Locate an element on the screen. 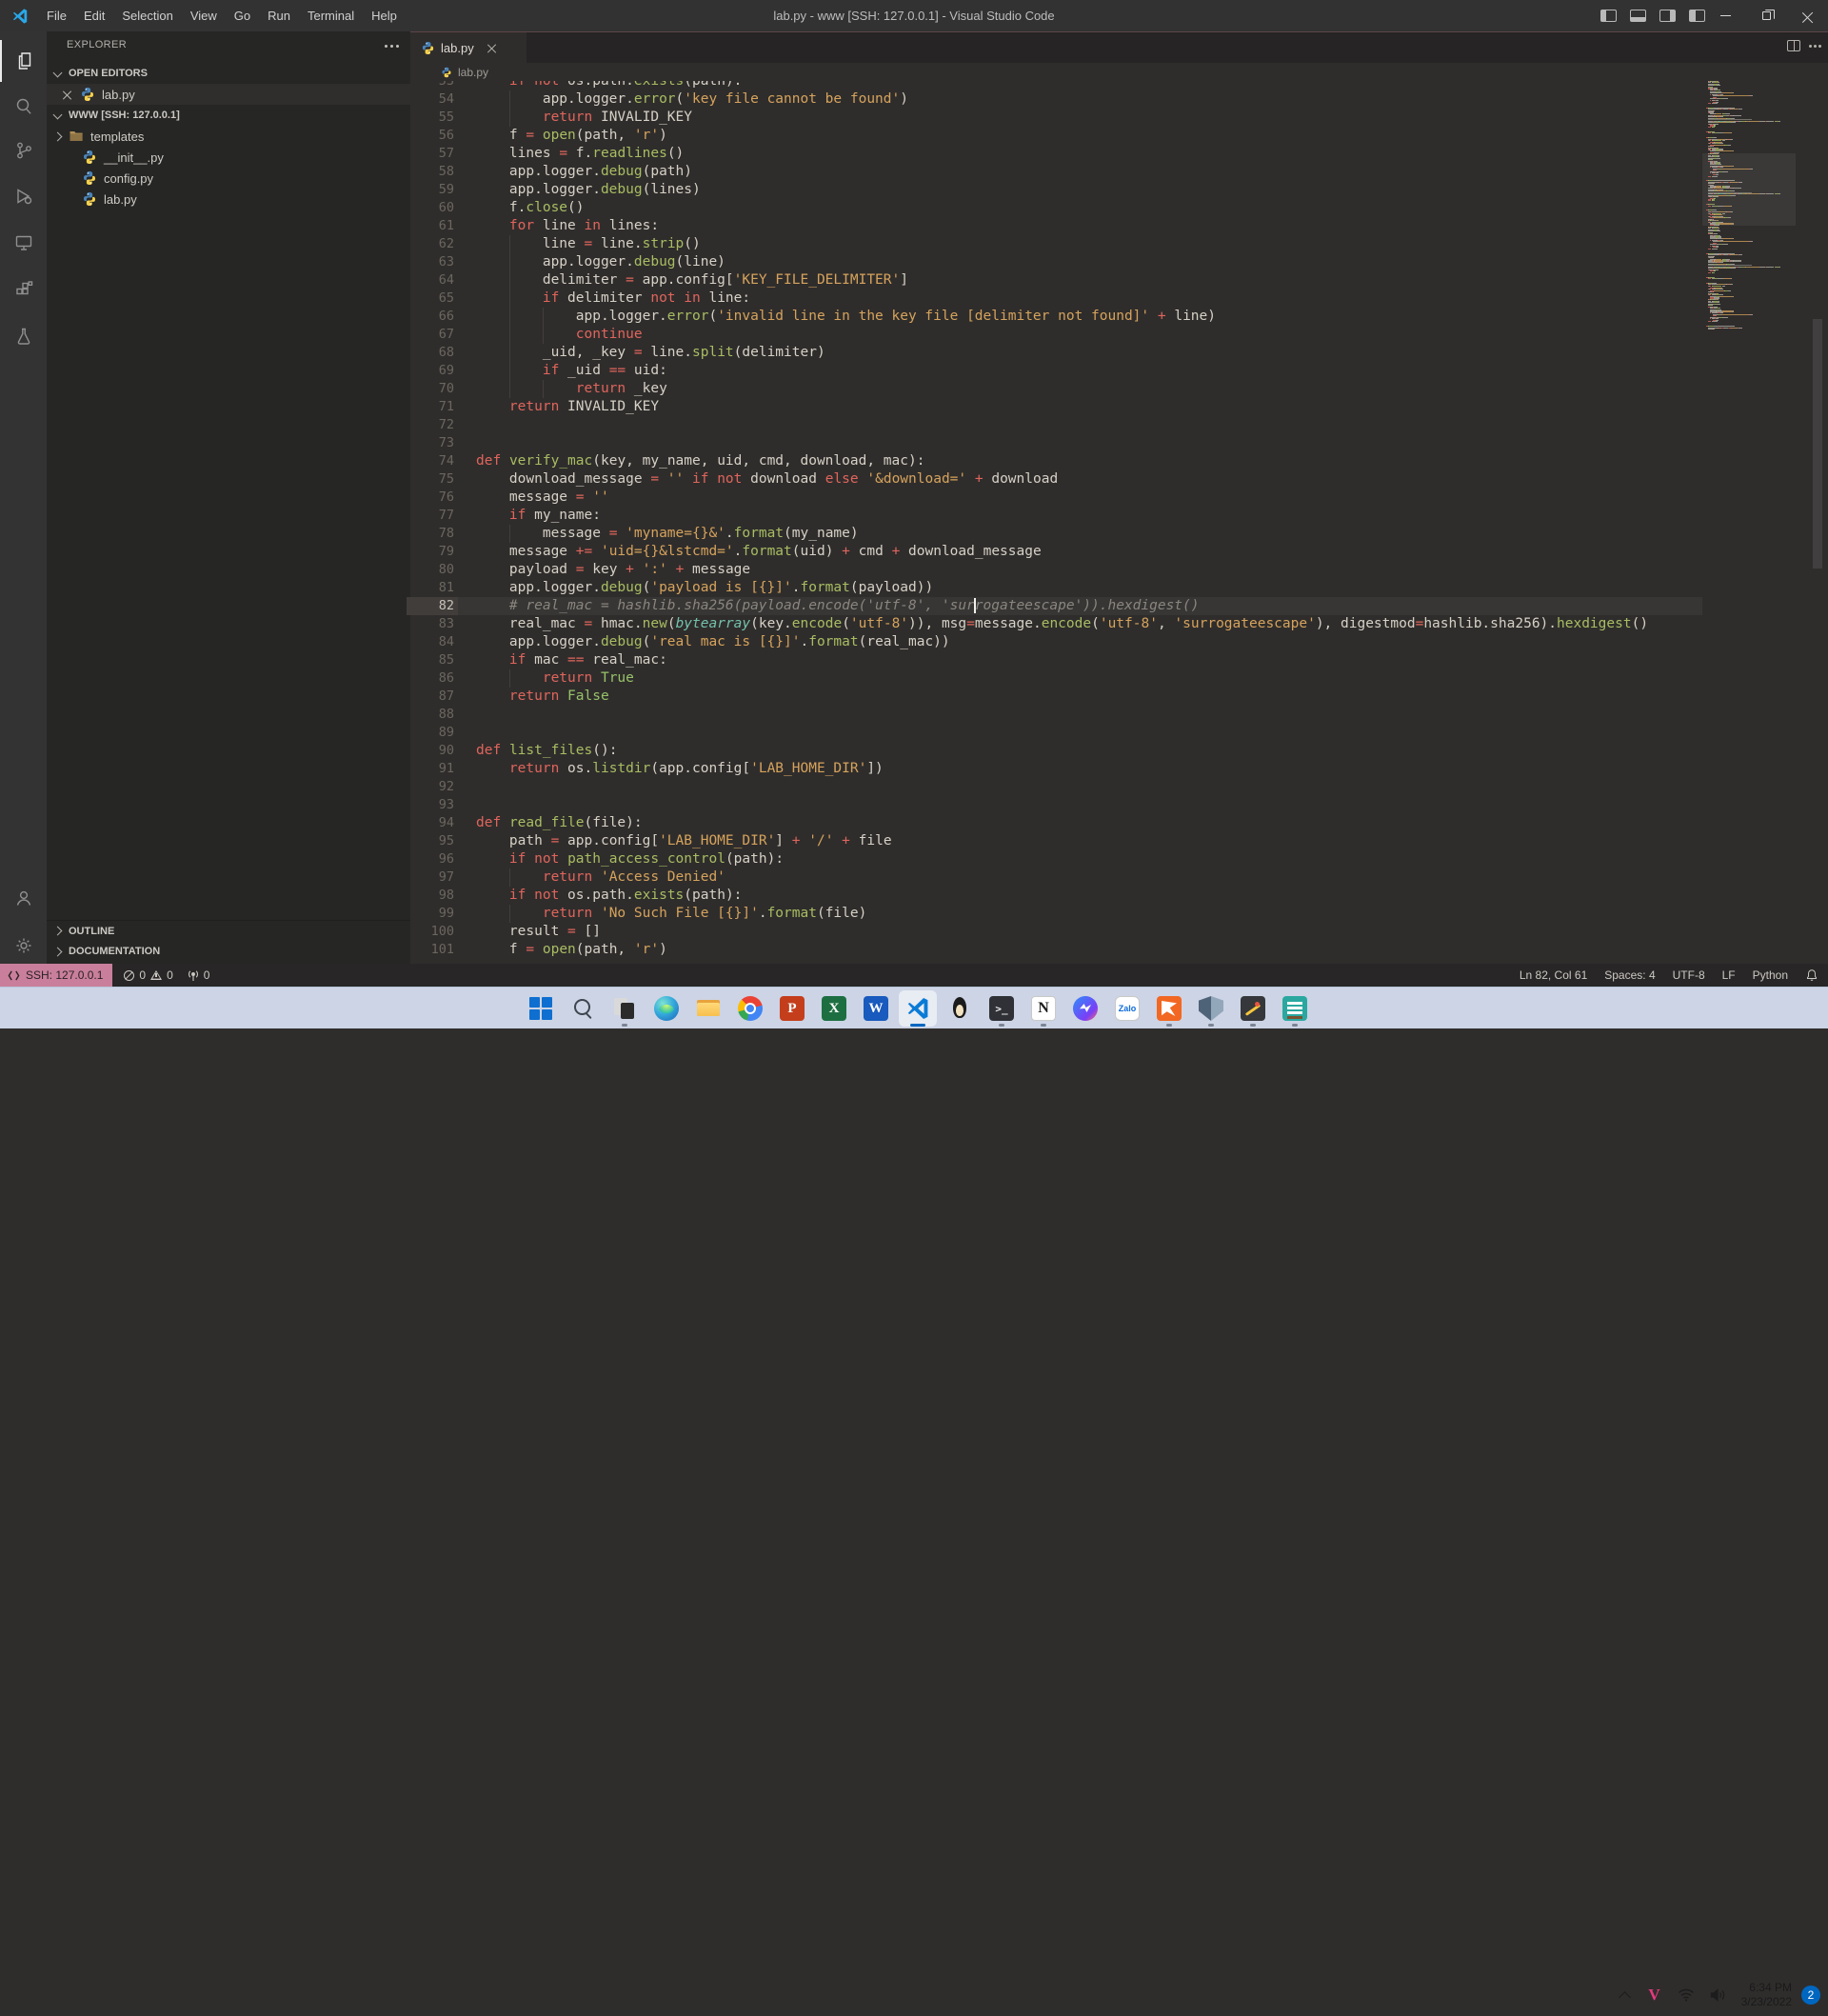 This screenshot has width=1828, height=2016. code-line: 59 app.logger.debug(lines) is located at coordinates (1056, 190).